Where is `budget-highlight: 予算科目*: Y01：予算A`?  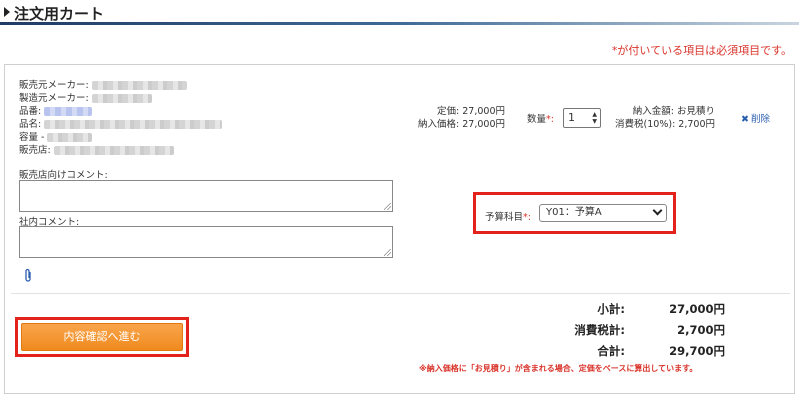 budget-highlight: 予算科目*: Y01：予算A is located at coordinates (574, 213).